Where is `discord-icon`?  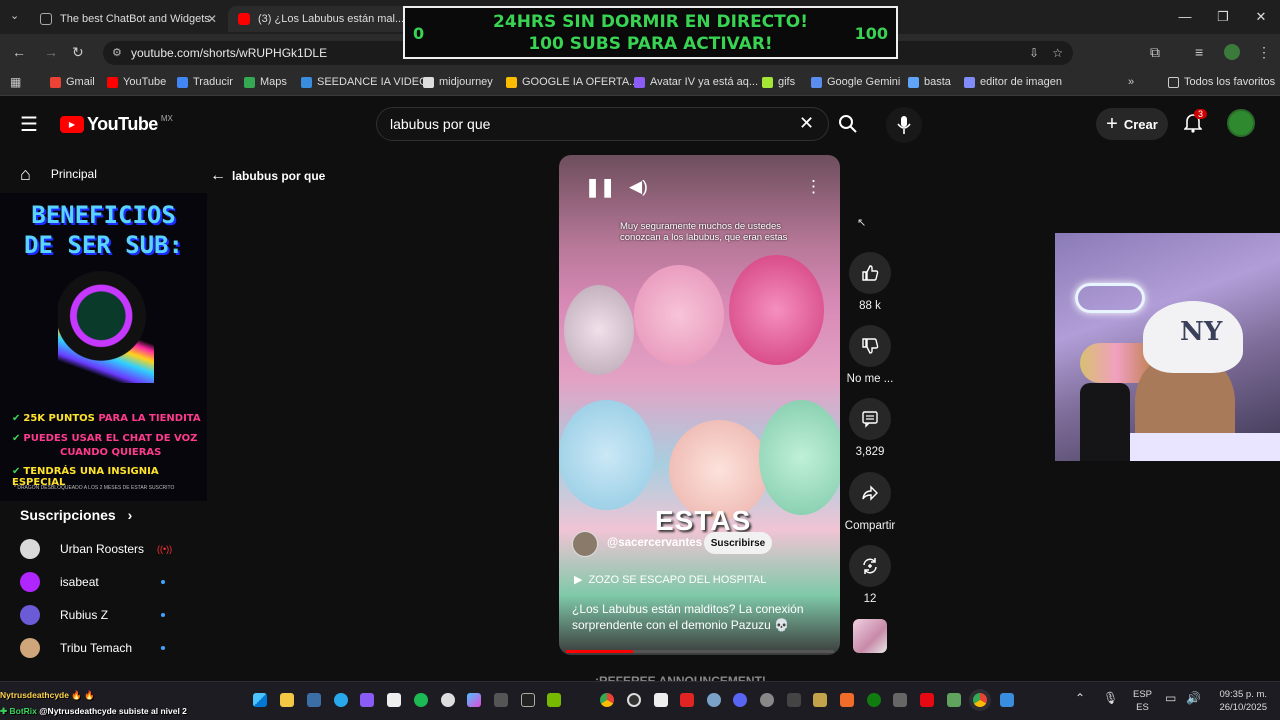 discord-icon is located at coordinates (740, 700).